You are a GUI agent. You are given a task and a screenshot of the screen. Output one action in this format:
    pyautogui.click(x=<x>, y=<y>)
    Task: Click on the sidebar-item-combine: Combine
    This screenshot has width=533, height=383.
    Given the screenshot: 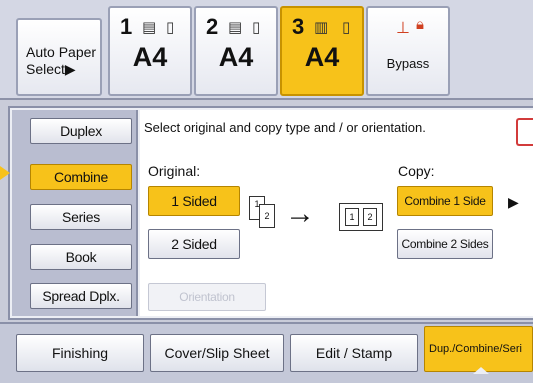 What is the action you would take?
    pyautogui.click(x=81, y=177)
    